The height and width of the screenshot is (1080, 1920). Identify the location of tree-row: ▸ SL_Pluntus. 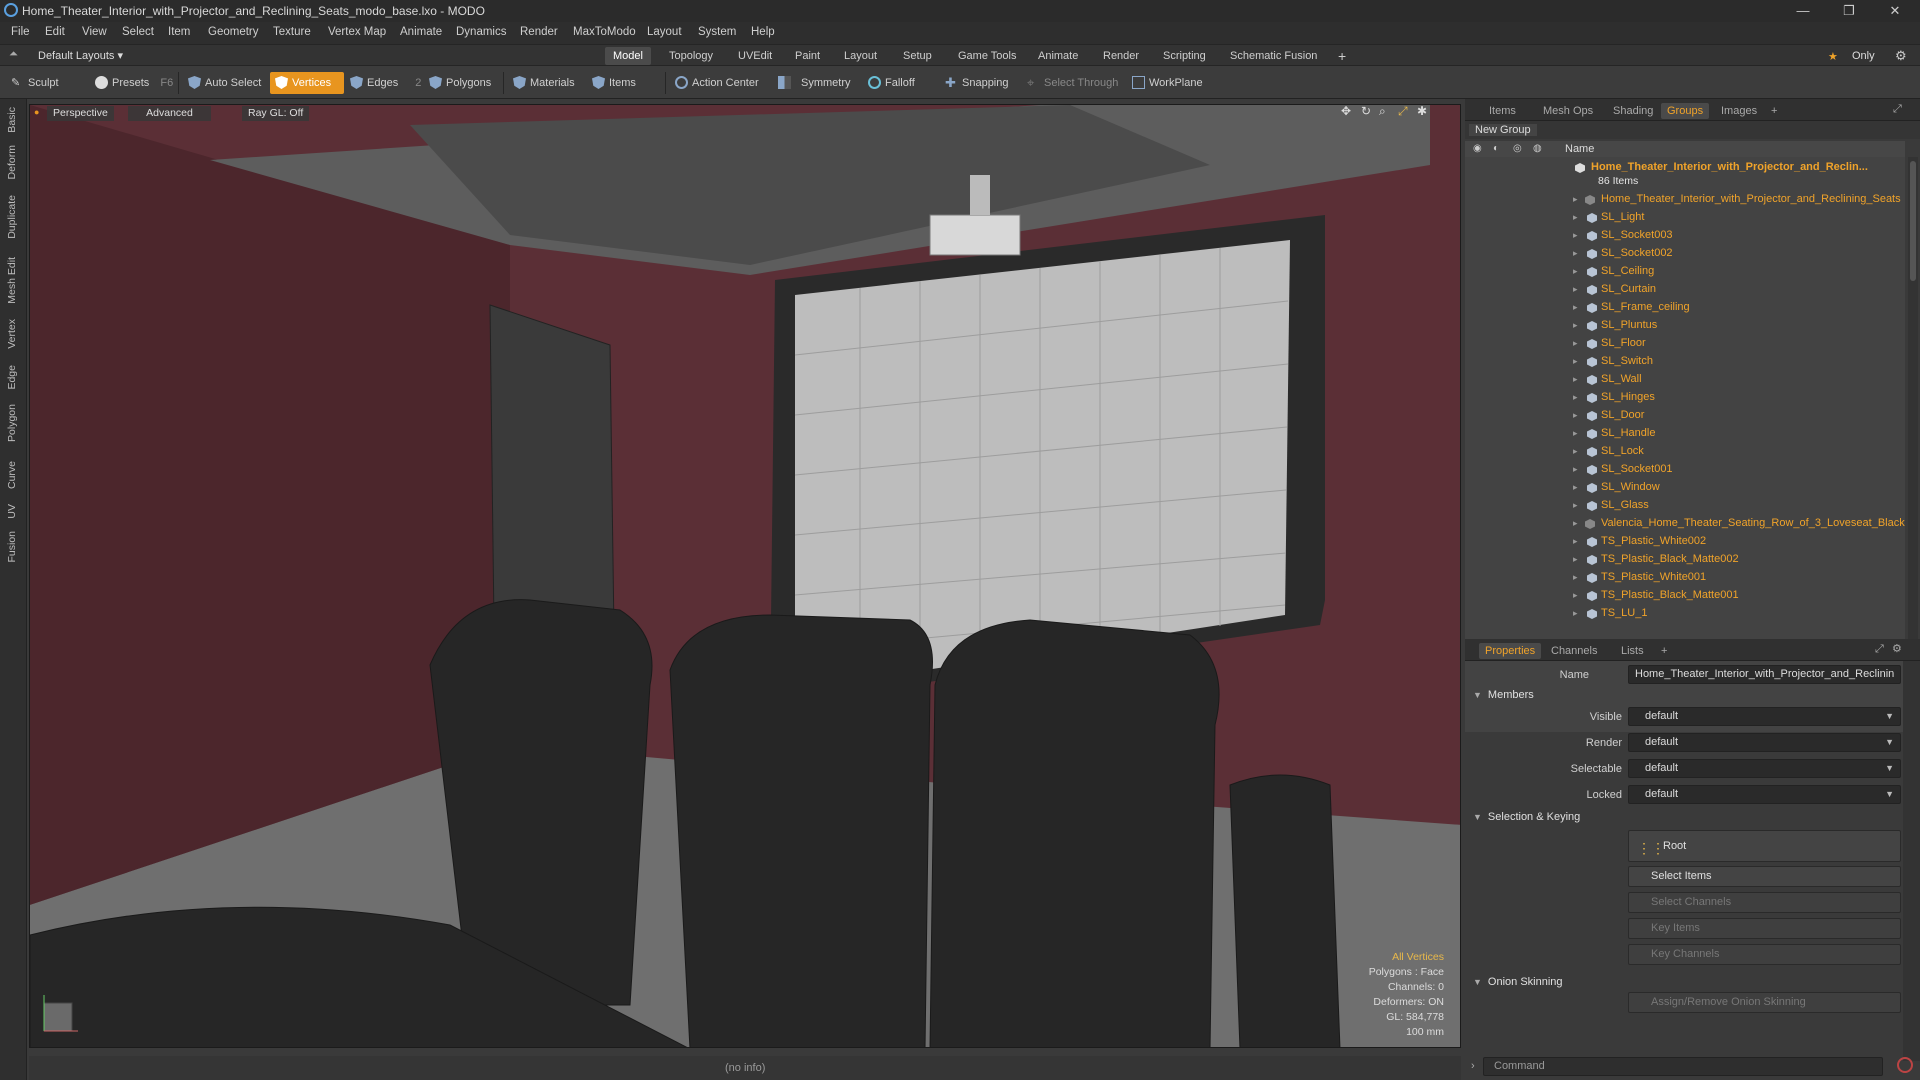
(1685, 326).